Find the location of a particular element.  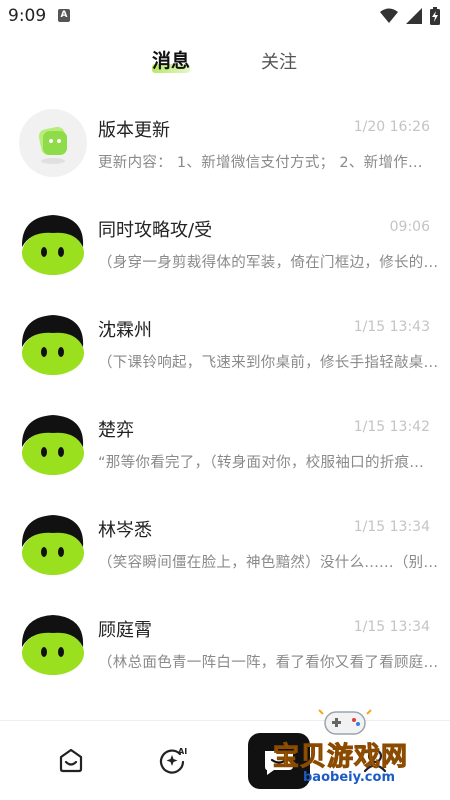

message-name: 同时攻略攻/受 is located at coordinates (155, 230).